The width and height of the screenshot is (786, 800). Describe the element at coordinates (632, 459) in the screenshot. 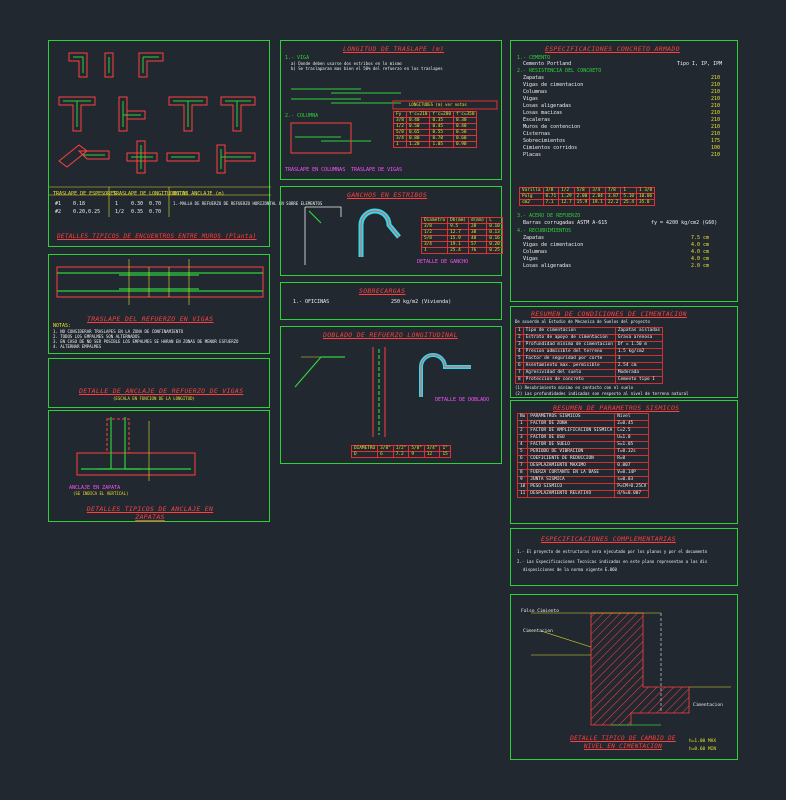

I see `sis-v: R=8` at that location.